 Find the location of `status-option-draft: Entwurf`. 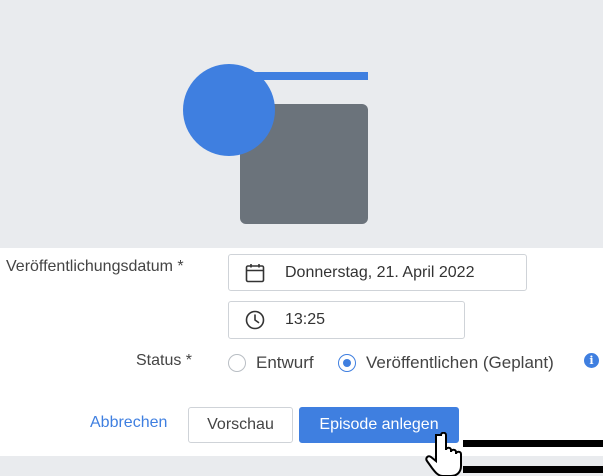

status-option-draft: Entwurf is located at coordinates (271, 363).